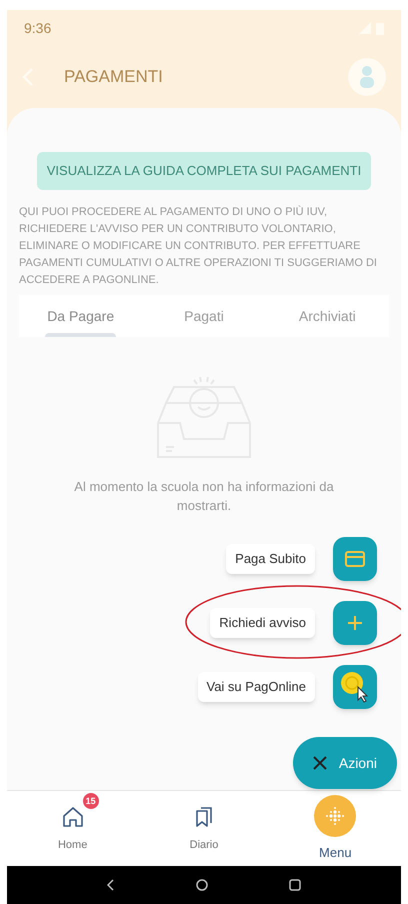  What do you see at coordinates (335, 815) in the screenshot?
I see `dots-grid-icon` at bounding box center [335, 815].